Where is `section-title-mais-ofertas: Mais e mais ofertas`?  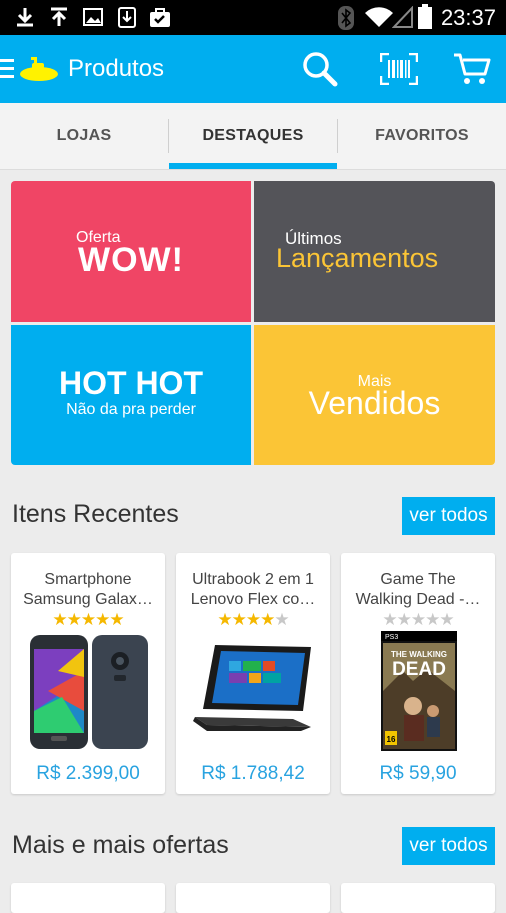
section-title-mais-ofertas: Mais e mais ofertas is located at coordinates (120, 845).